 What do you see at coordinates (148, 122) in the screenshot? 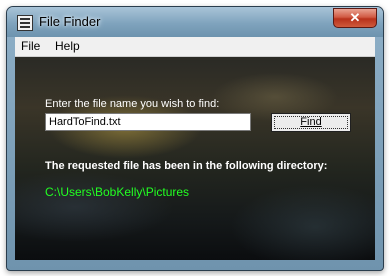
I see `filename-input` at bounding box center [148, 122].